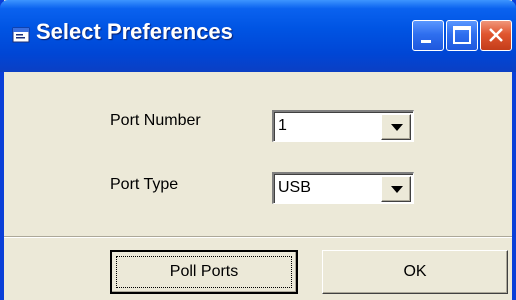  Describe the element at coordinates (258, 237) in the screenshot. I see `separator` at that location.